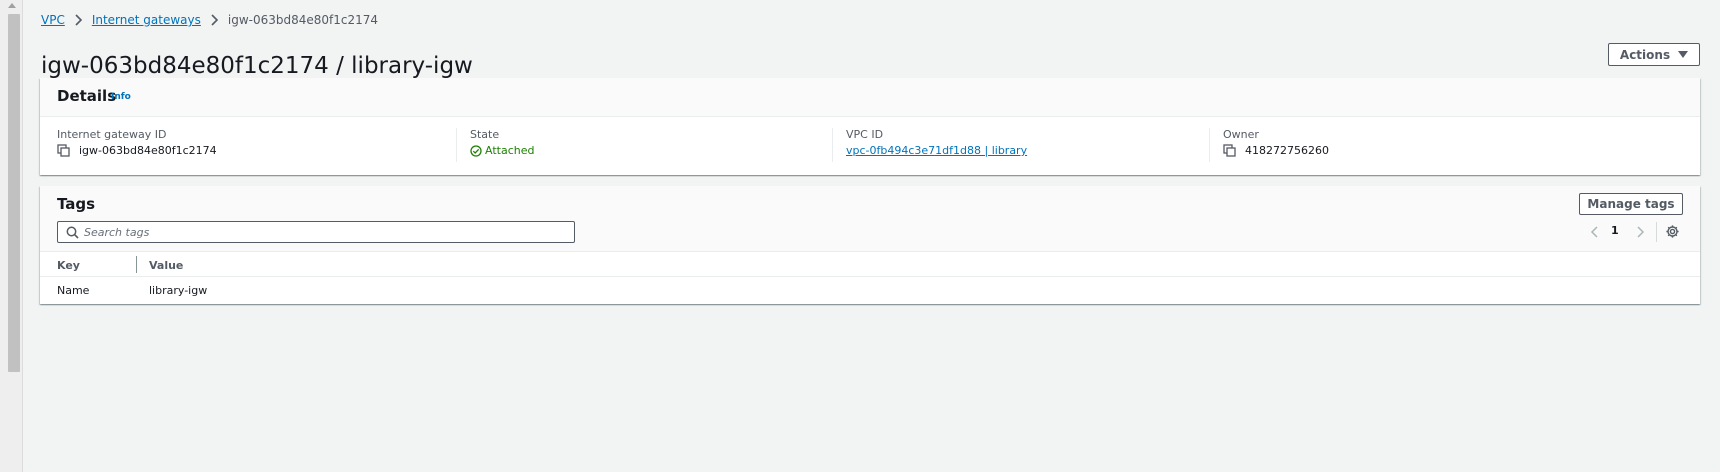 The height and width of the screenshot is (472, 1720). I want to click on state-field: State Attached, so click(502, 145).